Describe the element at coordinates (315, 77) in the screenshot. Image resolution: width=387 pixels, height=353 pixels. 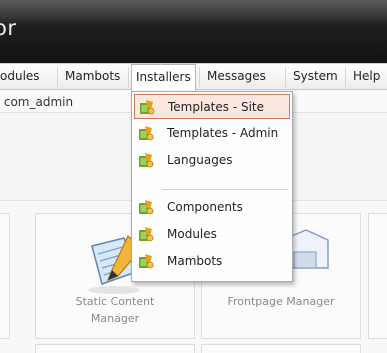
I see `menu-item-system: System` at that location.